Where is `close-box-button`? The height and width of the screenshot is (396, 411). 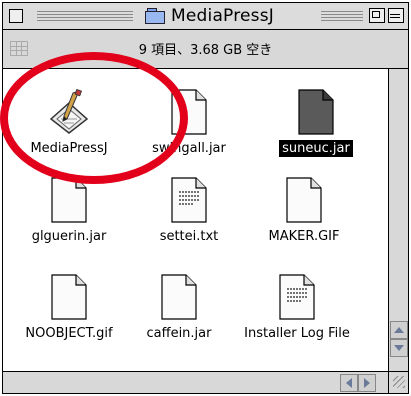
close-box-button is located at coordinates (16, 16).